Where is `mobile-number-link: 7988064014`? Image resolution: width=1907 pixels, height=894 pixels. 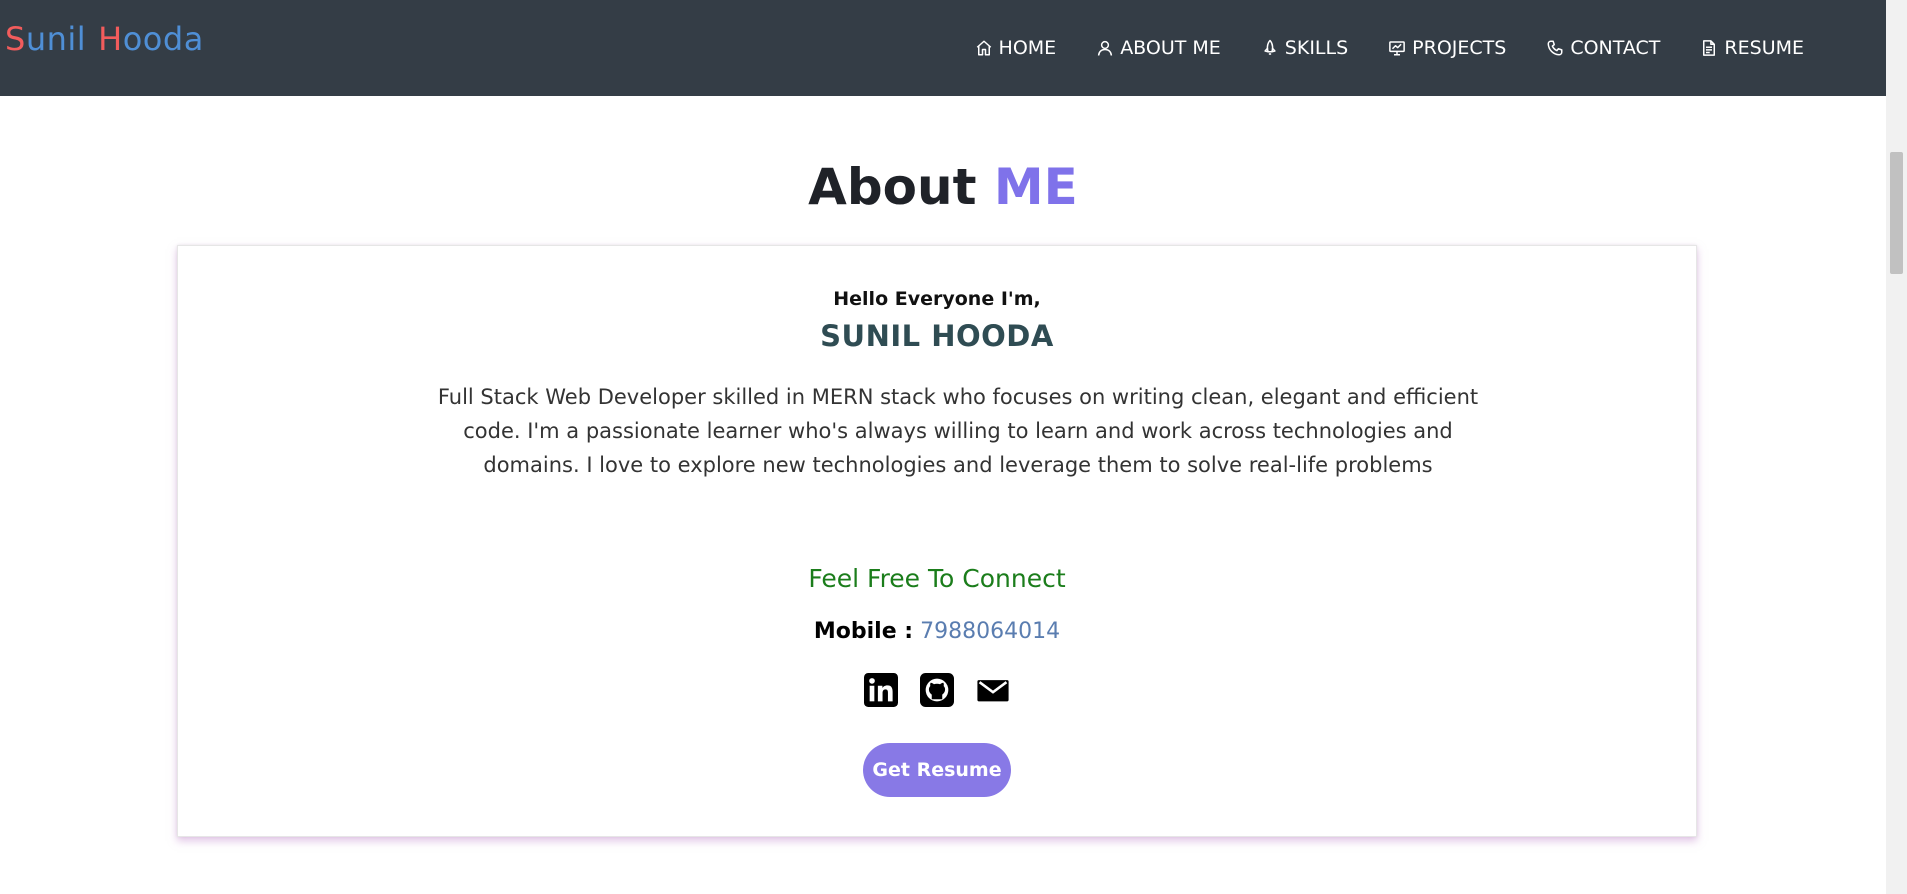
mobile-number-link: 7988064014 is located at coordinates (990, 631).